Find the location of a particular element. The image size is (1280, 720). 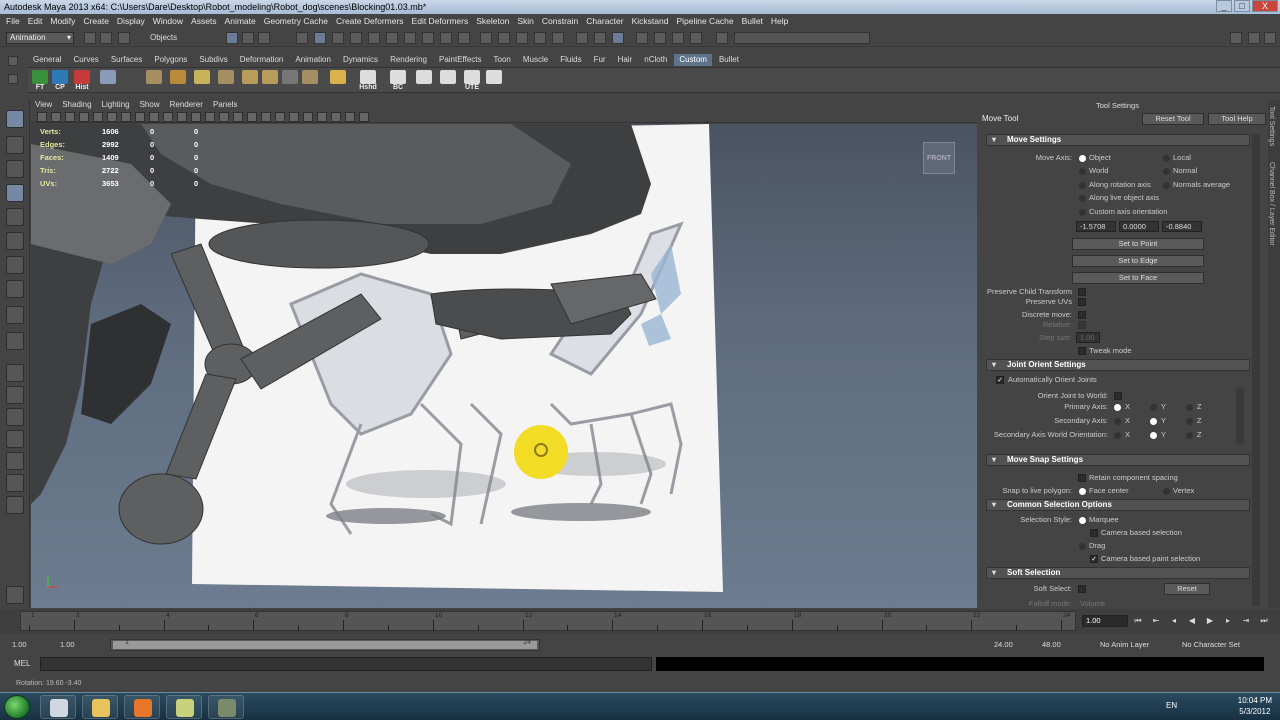

tab-muscle: Muscle is located at coordinates (535, 60).